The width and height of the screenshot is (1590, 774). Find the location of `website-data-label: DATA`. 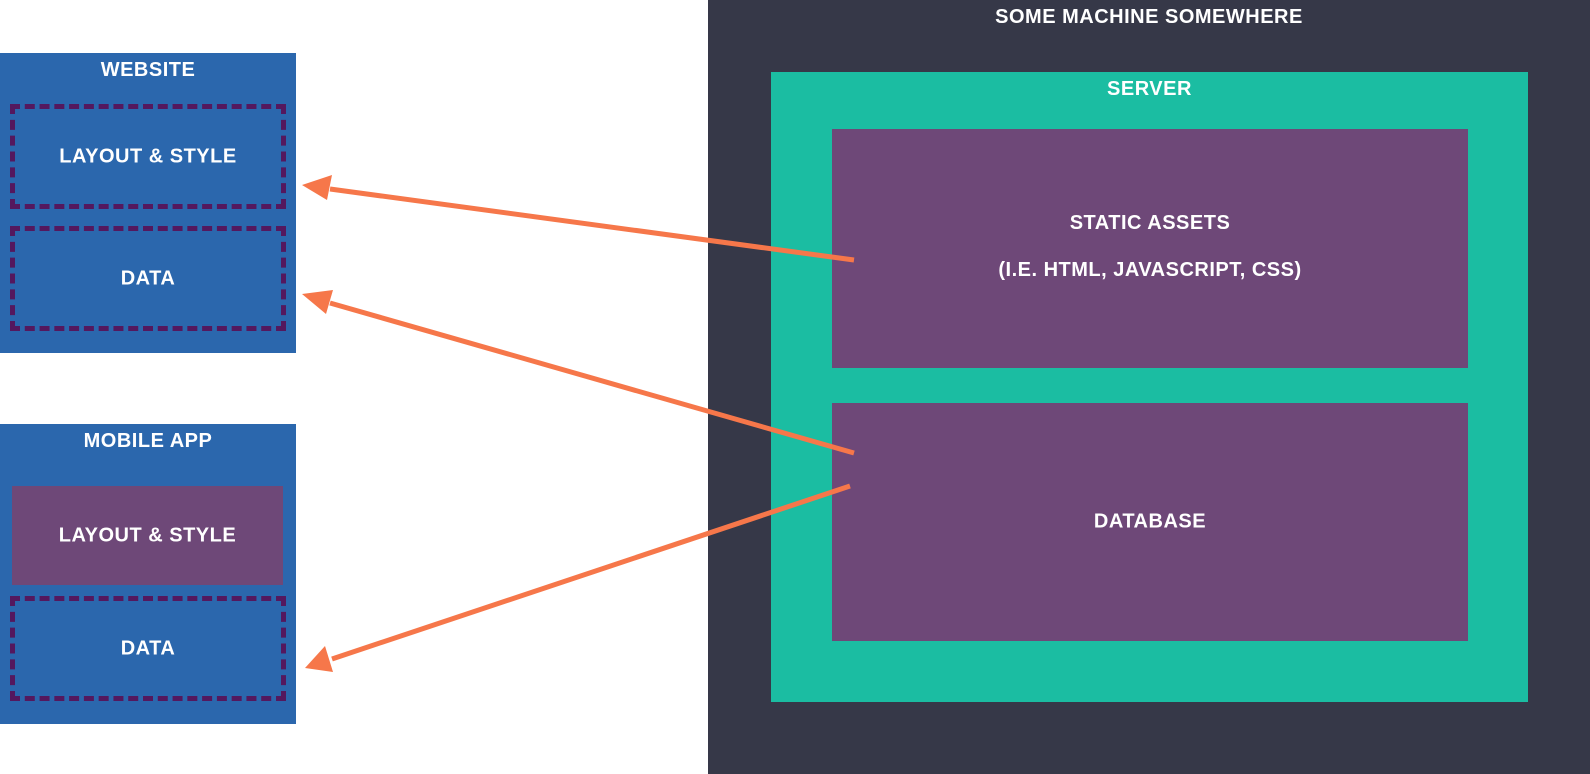

website-data-label: DATA is located at coordinates (148, 278).